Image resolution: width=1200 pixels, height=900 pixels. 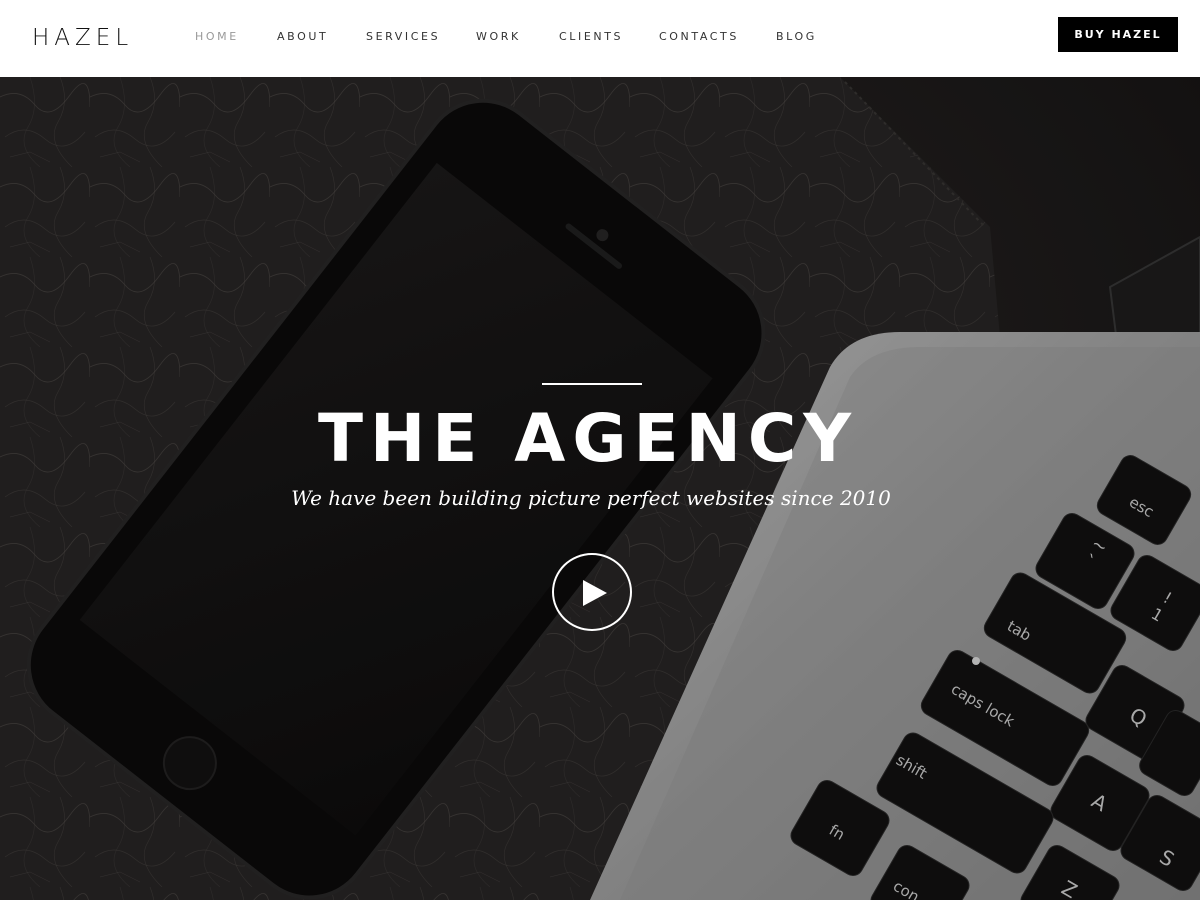 What do you see at coordinates (588, 438) in the screenshot?
I see `hero-title: THE AGENCY` at bounding box center [588, 438].